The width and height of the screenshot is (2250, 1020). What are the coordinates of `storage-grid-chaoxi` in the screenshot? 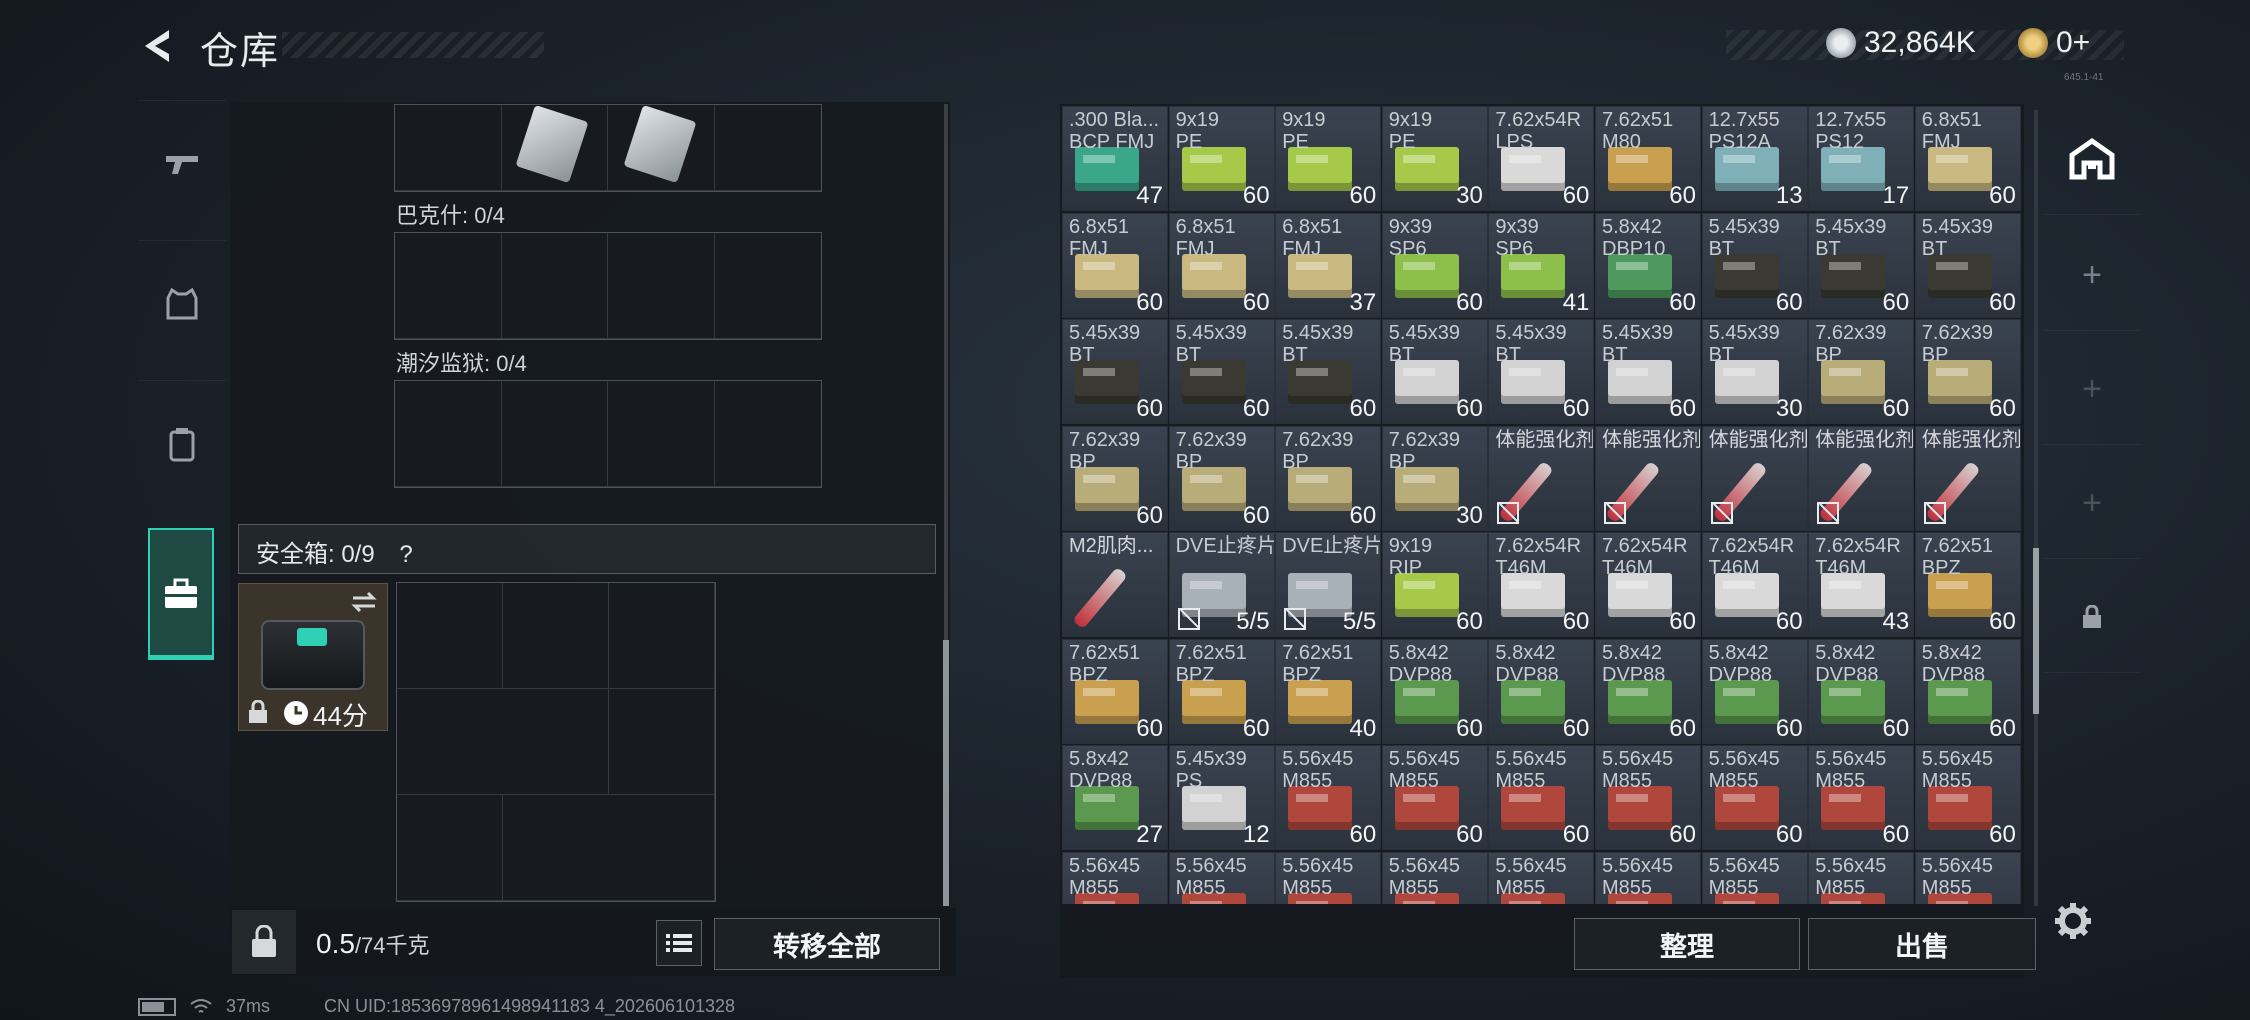 It's located at (608, 434).